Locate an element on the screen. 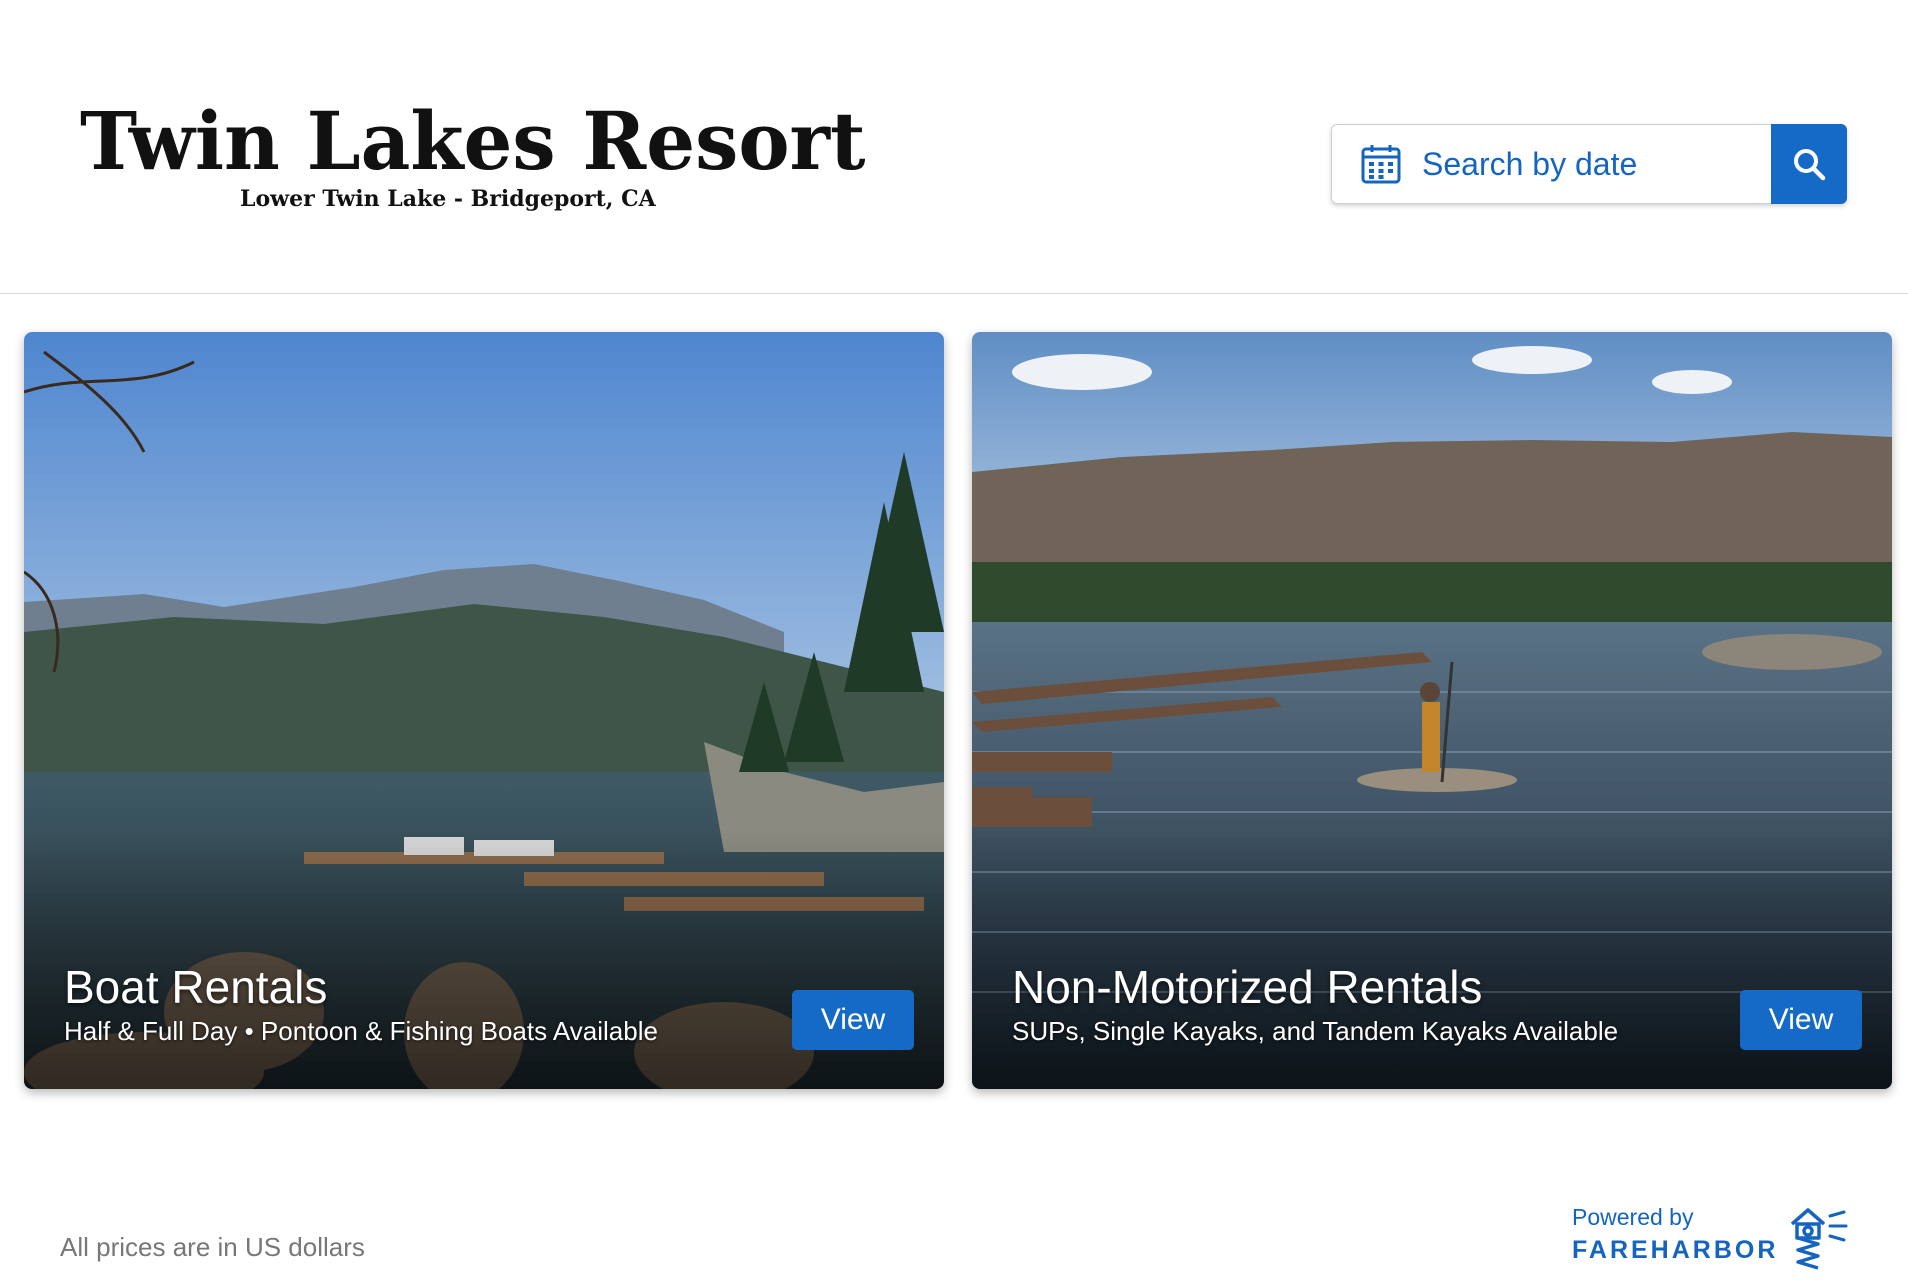 This screenshot has width=1908, height=1282. search-button is located at coordinates (1809, 164).